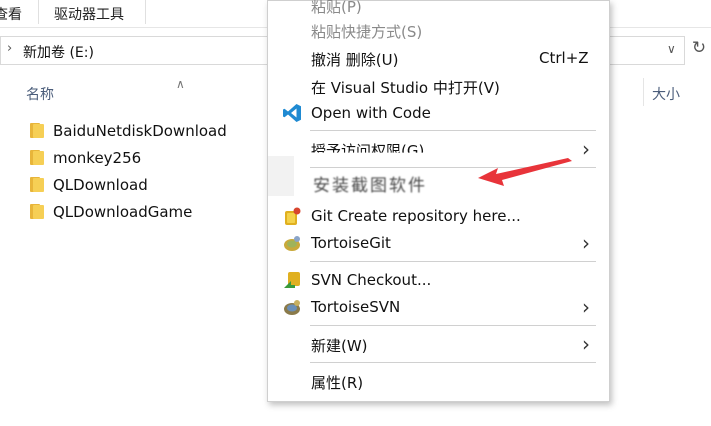 The image size is (711, 426). Describe the element at coordinates (292, 307) in the screenshot. I see `tortoisesvn-icon` at that location.